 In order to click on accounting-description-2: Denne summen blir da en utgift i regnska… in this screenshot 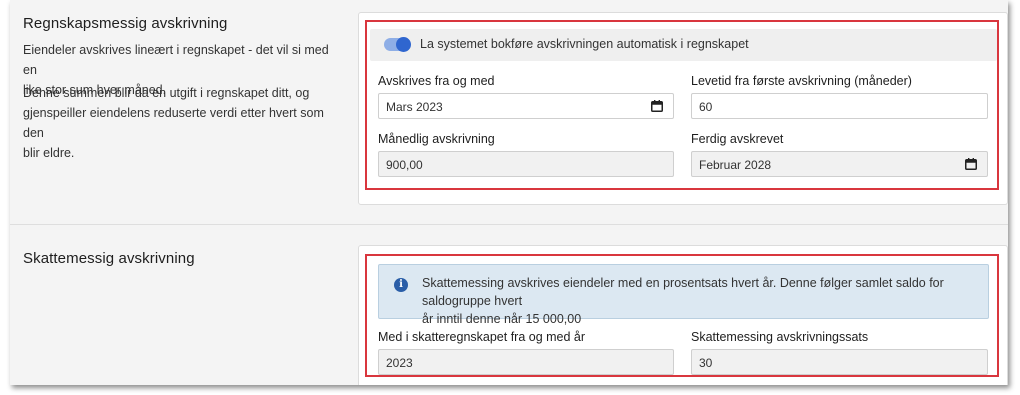, I will do `click(183, 123)`.